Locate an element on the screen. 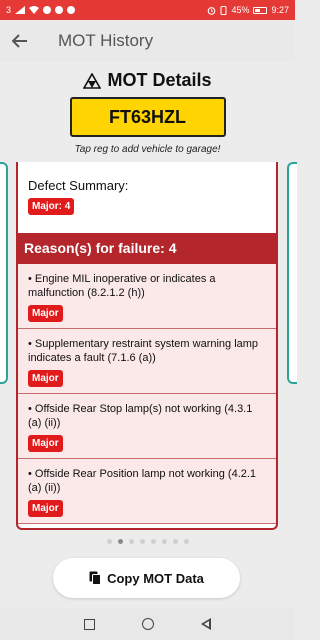  registration-plate-button: FT63HZL is located at coordinates (147, 117).